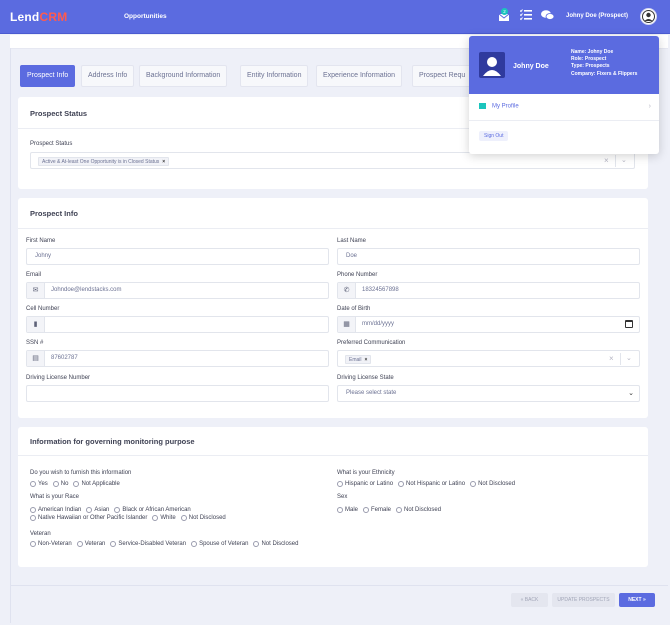 The image size is (670, 625). I want to click on radio-no: No, so click(60, 484).